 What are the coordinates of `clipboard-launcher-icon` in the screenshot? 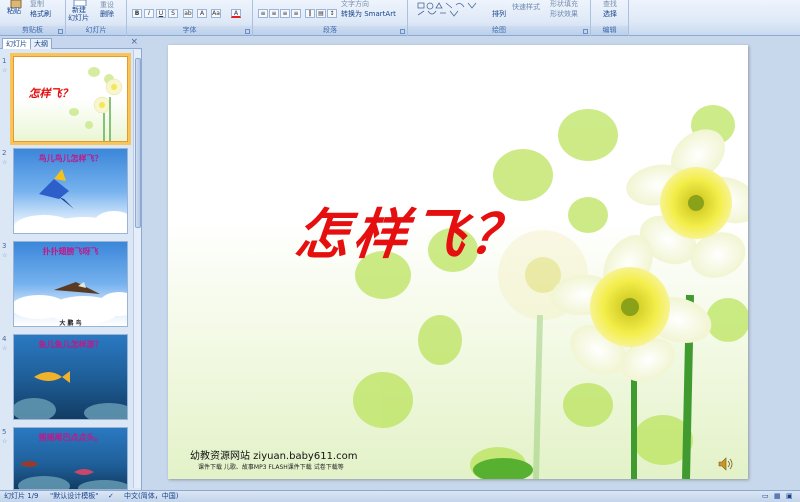 It's located at (60, 31).